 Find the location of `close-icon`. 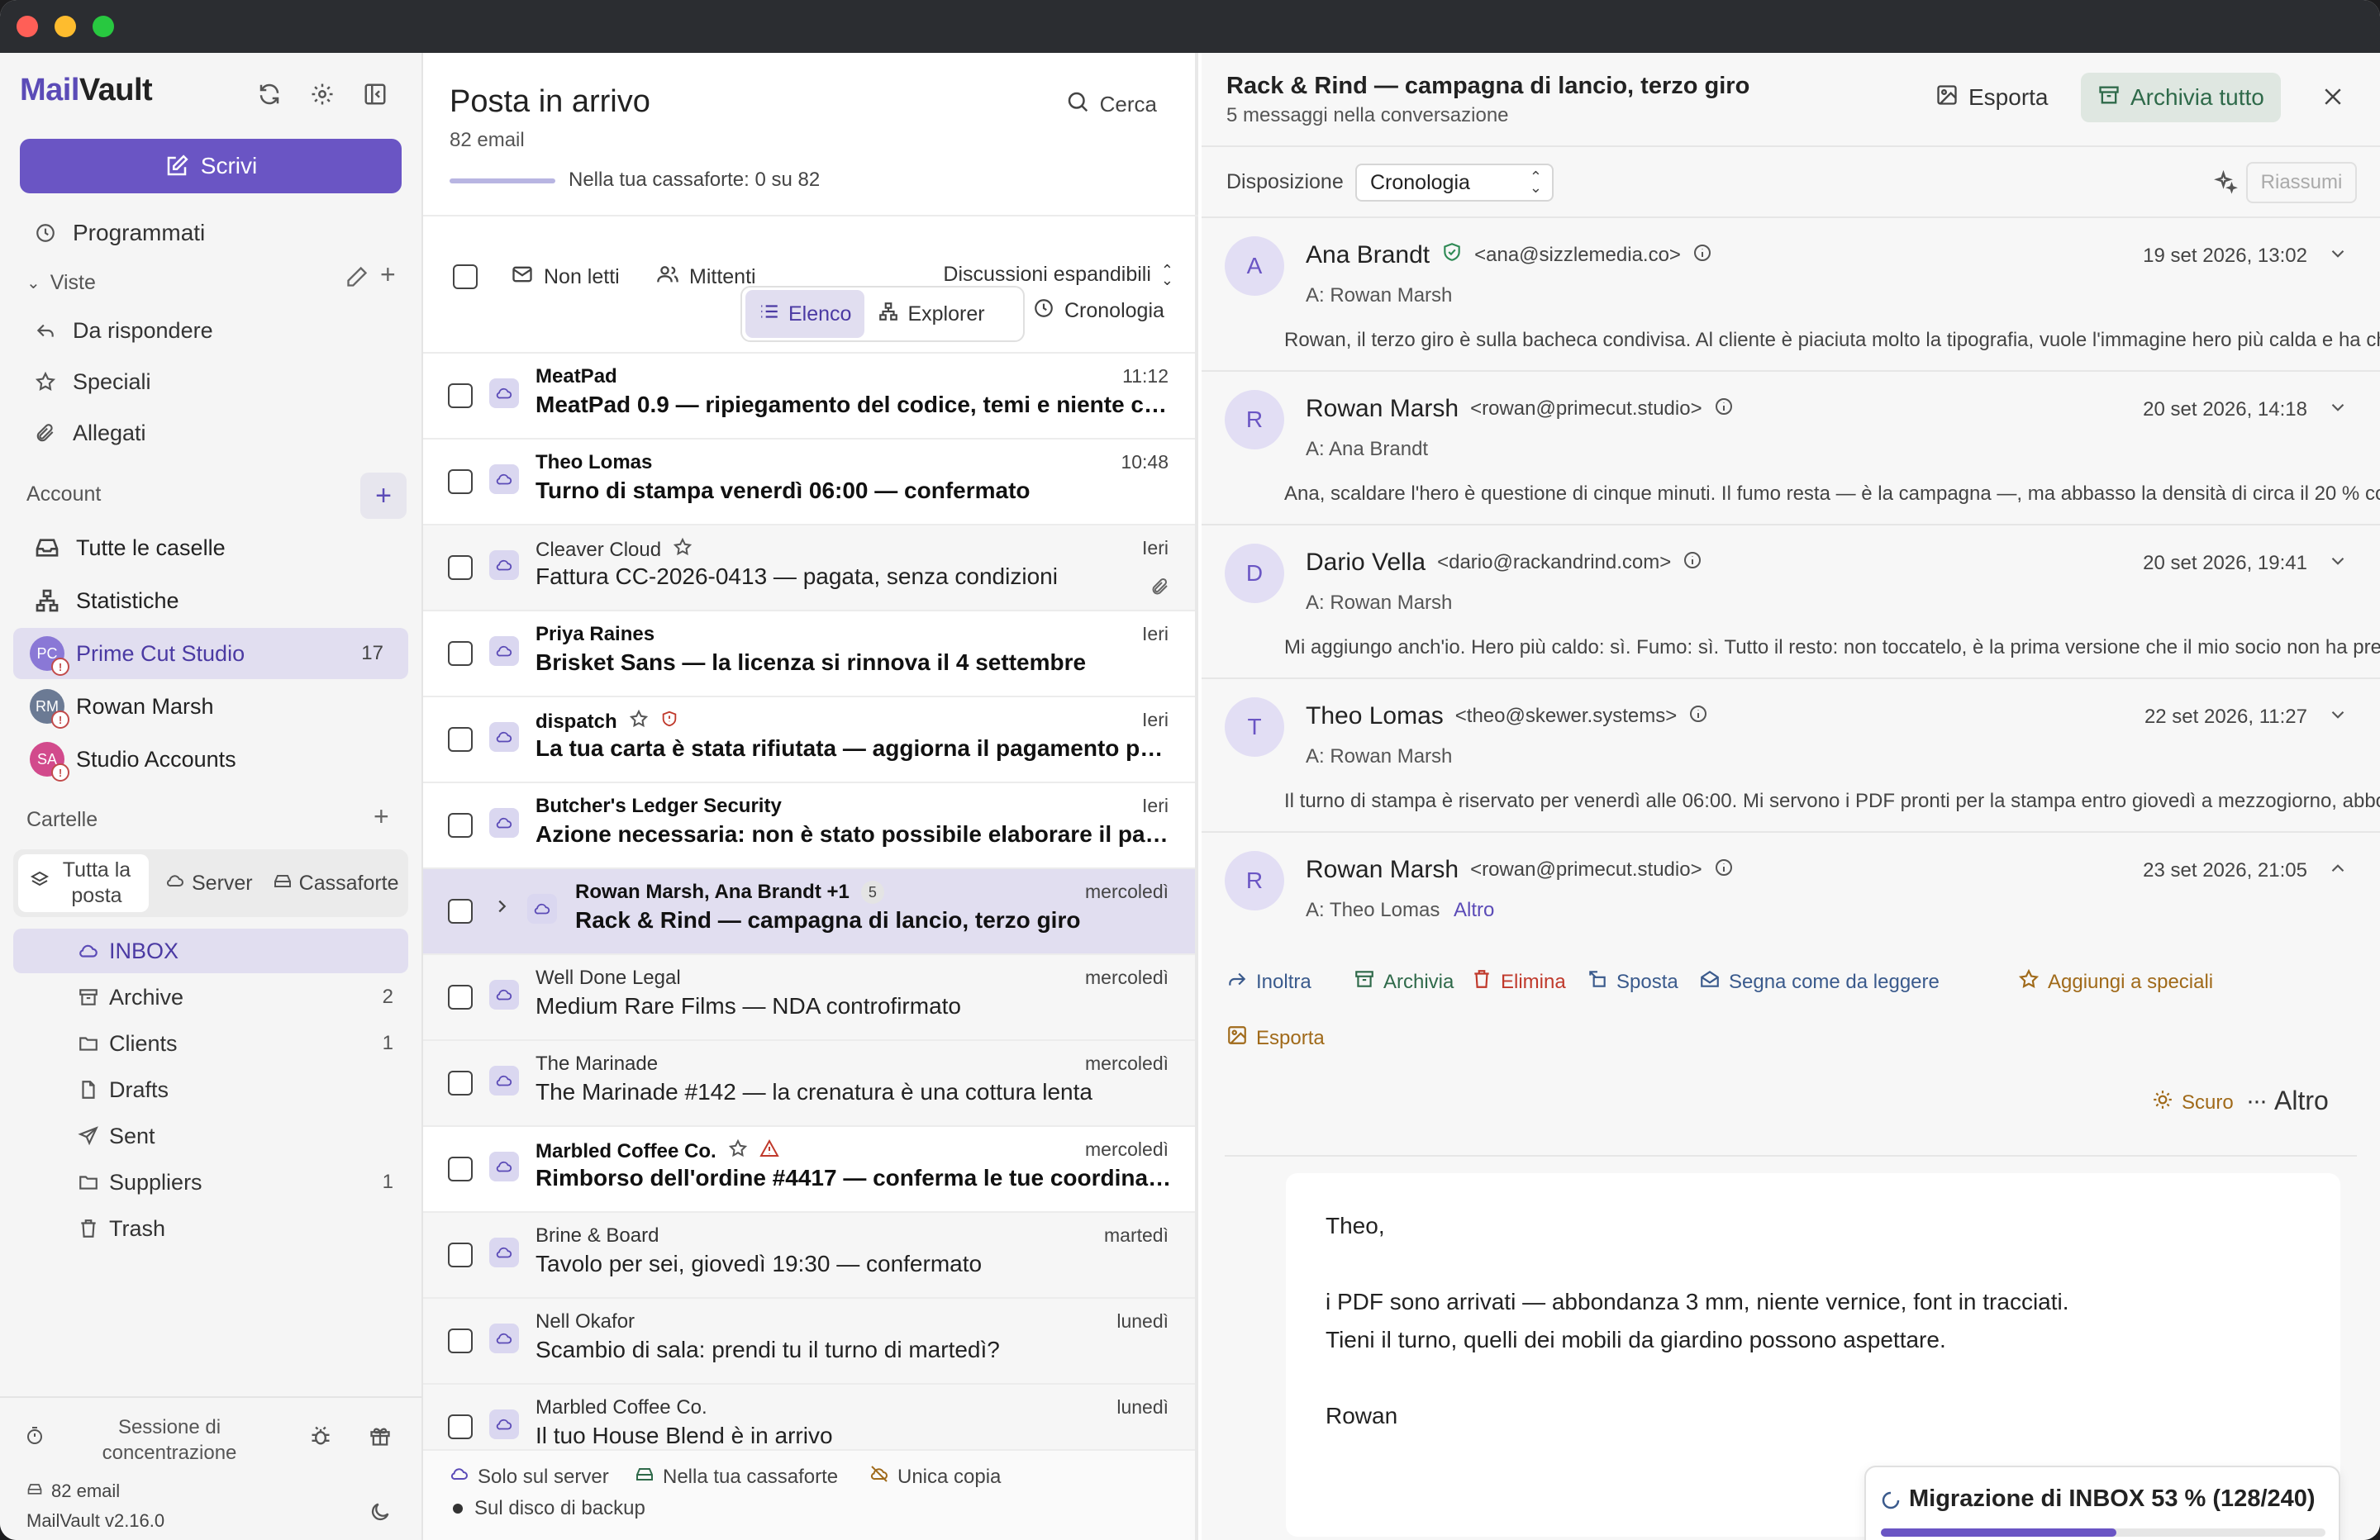

close-icon is located at coordinates (2332, 98).